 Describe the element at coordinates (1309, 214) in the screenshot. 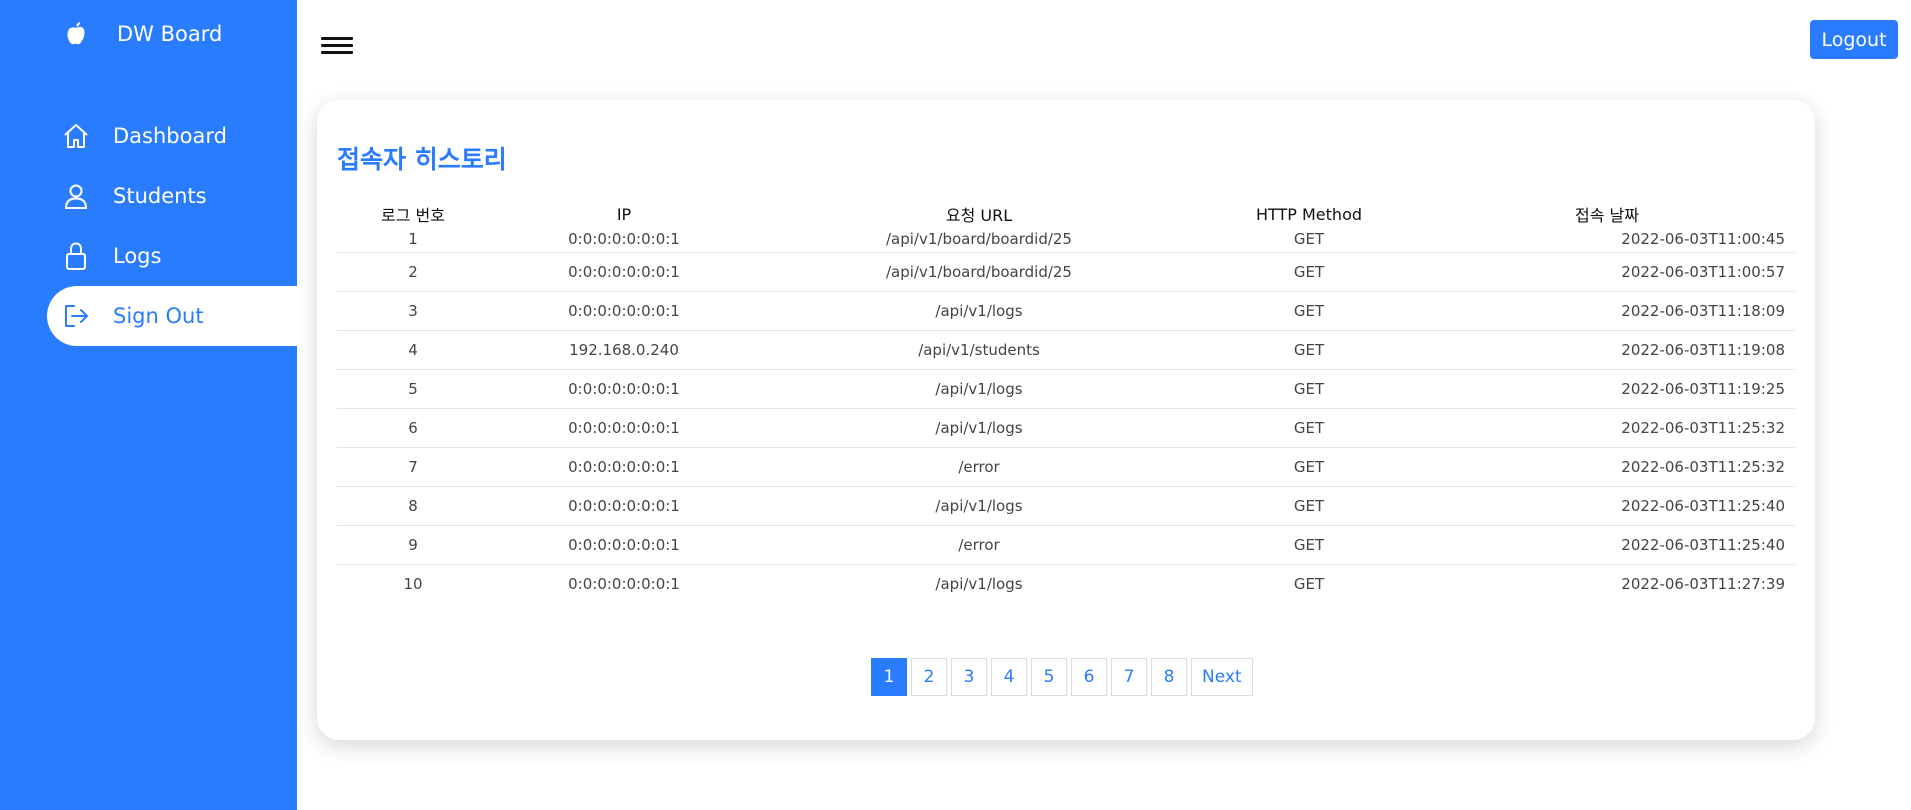

I see `column-header: HTTP Method` at that location.